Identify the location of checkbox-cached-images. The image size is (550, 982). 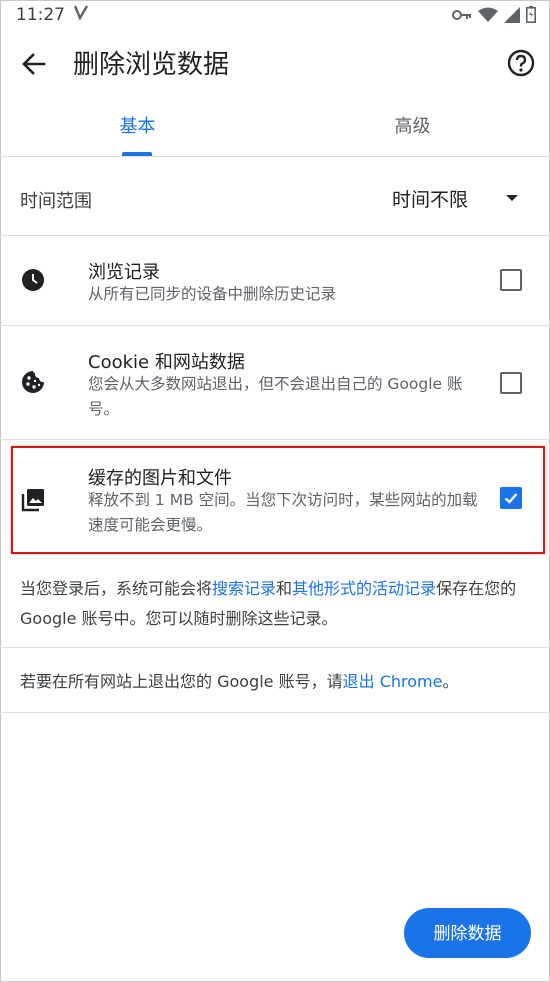
(511, 498).